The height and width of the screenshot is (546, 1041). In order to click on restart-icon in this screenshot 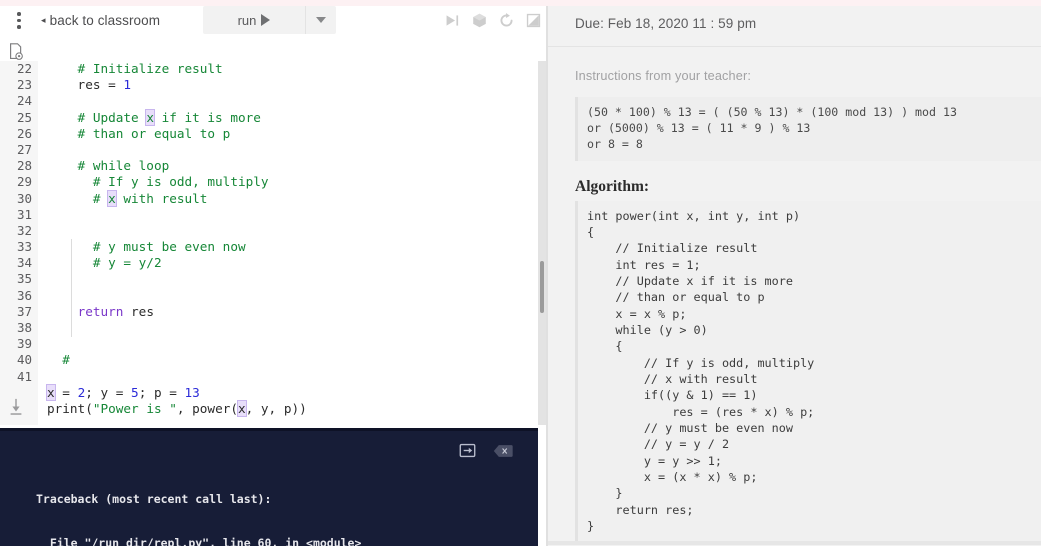, I will do `click(506, 20)`.